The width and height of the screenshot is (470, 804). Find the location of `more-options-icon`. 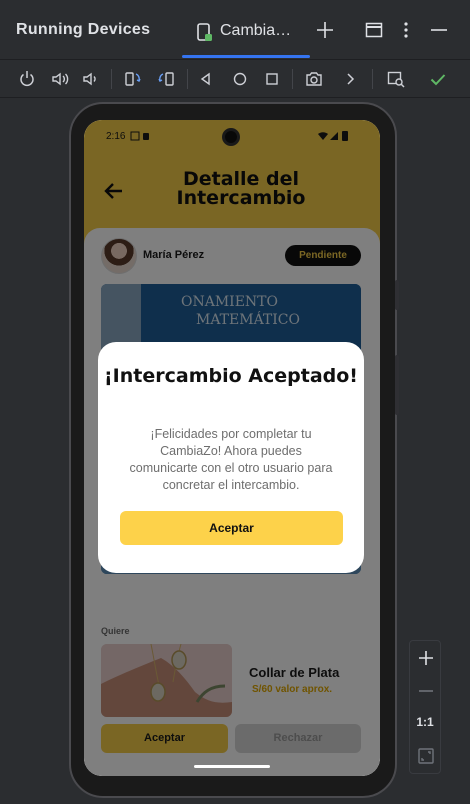

more-options-icon is located at coordinates (406, 30).